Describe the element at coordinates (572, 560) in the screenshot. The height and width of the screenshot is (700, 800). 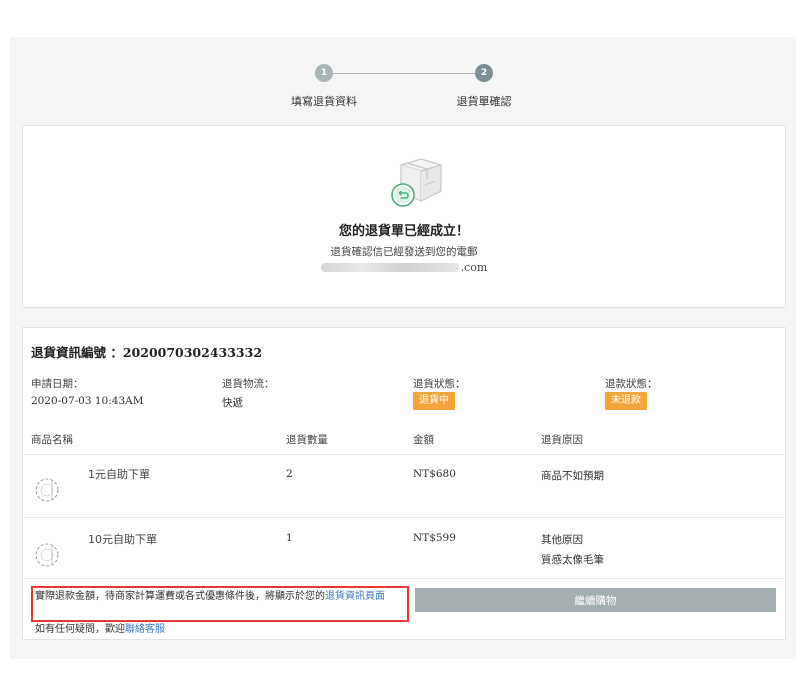
I see `return-reason-detail: 質感太像毛筆` at that location.